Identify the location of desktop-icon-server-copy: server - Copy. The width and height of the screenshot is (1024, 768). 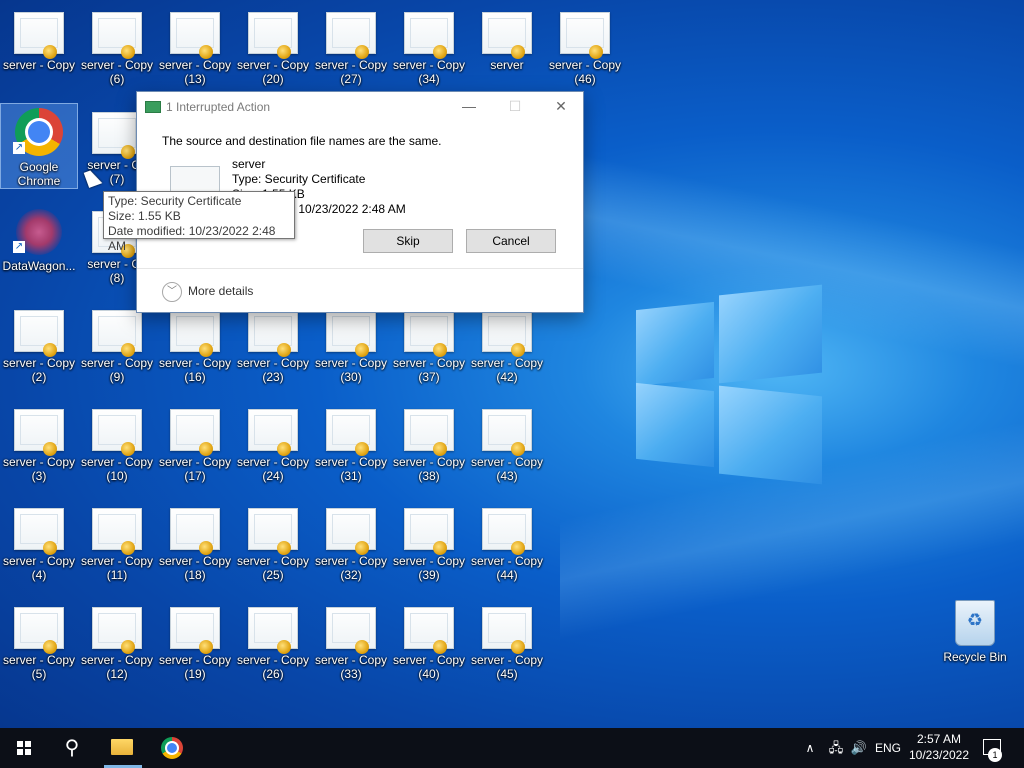
(39, 38).